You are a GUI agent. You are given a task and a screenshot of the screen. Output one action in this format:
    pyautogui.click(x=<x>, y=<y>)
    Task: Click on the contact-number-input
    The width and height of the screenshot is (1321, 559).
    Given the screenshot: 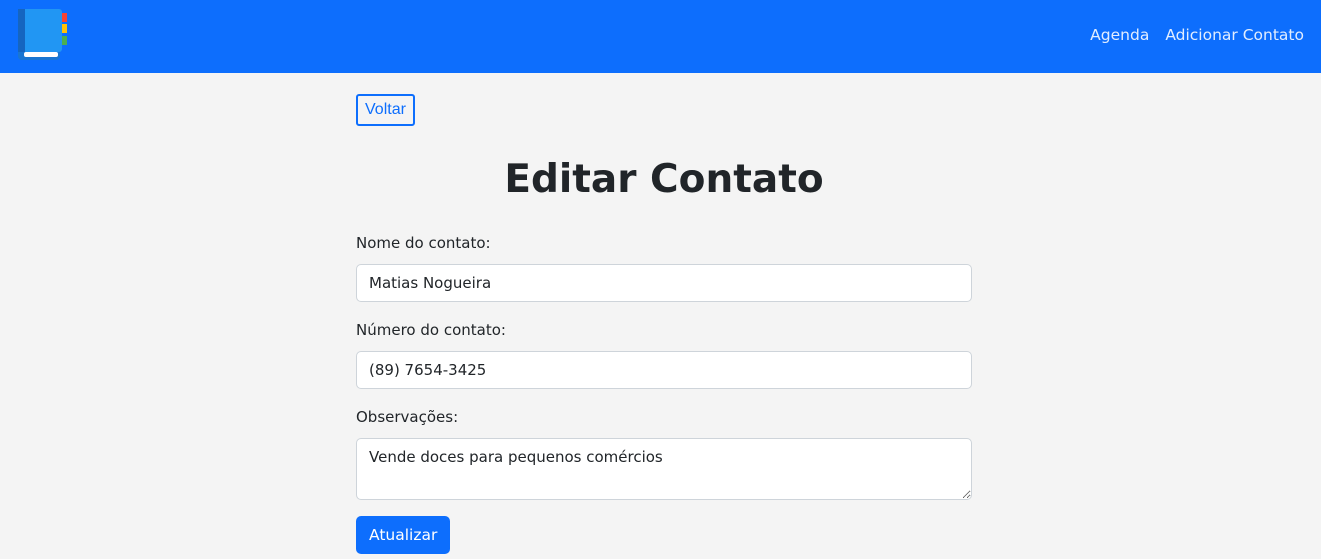 What is the action you would take?
    pyautogui.click(x=664, y=370)
    